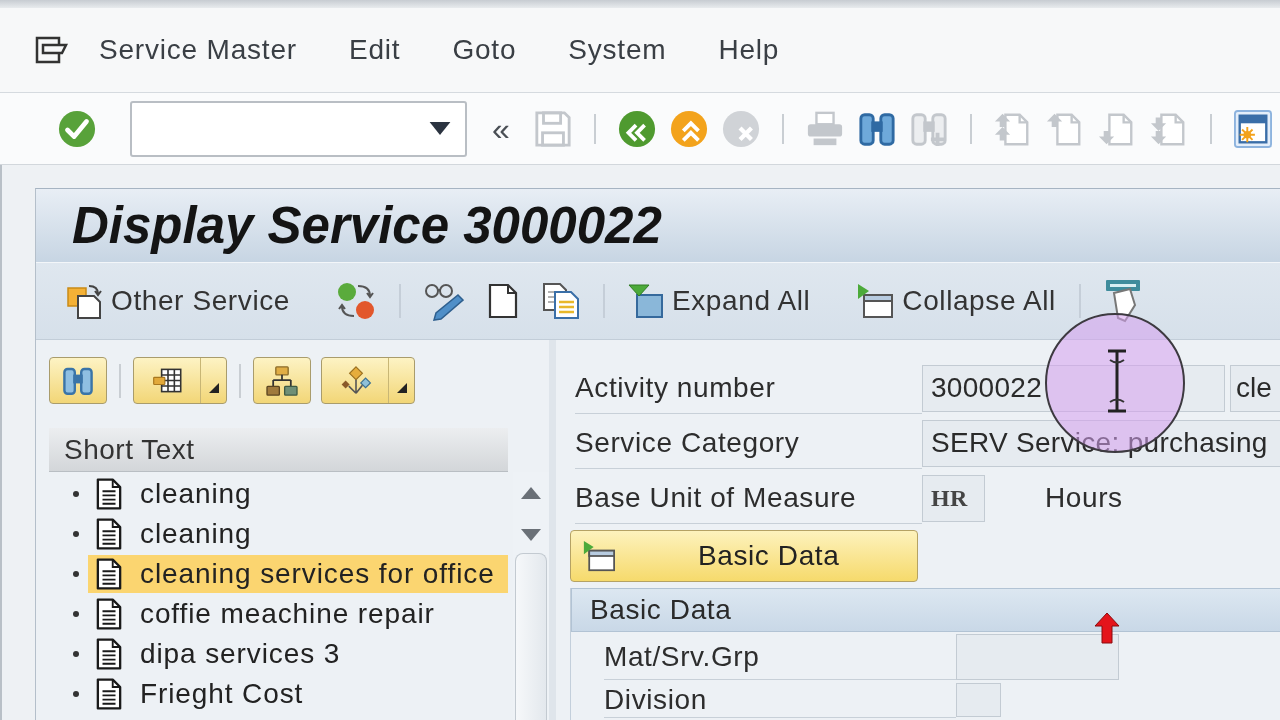 This screenshot has width=1280, height=720. What do you see at coordinates (298, 614) in the screenshot?
I see `list-item: coffie meachine repair` at bounding box center [298, 614].